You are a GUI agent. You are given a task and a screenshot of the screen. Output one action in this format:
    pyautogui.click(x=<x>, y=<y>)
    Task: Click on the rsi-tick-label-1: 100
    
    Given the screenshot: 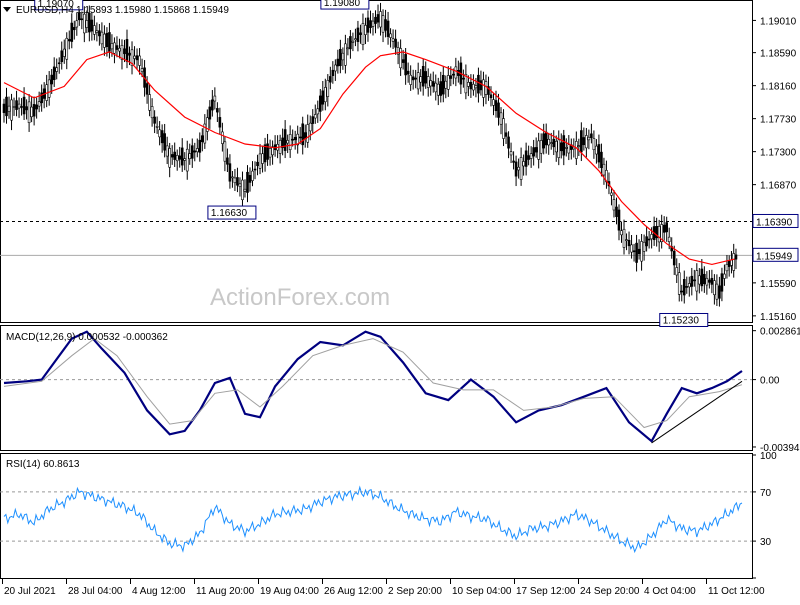 What is the action you would take?
    pyautogui.click(x=768, y=456)
    